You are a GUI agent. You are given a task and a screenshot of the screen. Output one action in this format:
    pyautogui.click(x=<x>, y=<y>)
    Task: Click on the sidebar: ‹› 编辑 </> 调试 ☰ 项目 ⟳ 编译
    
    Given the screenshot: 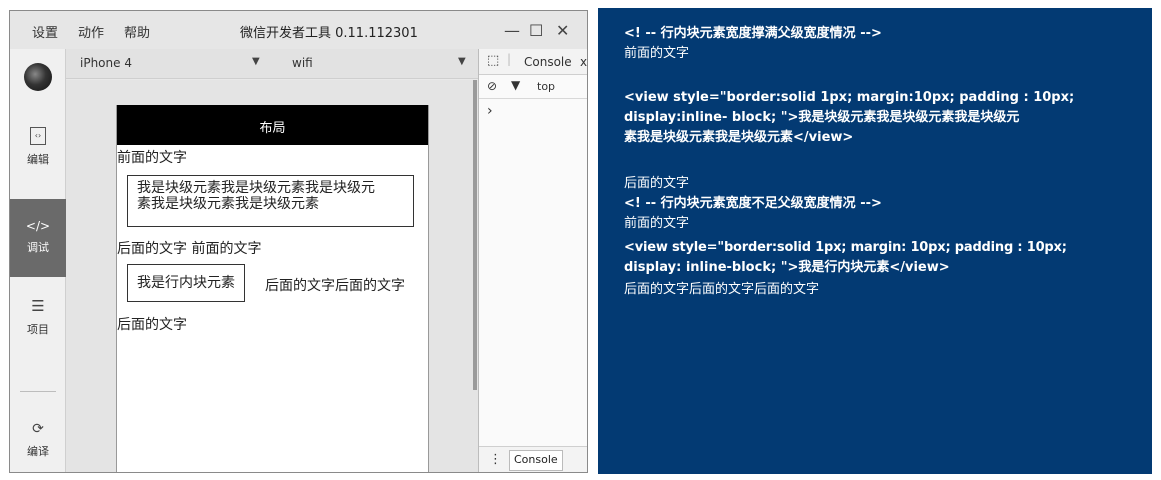 What is the action you would take?
    pyautogui.click(x=38, y=260)
    